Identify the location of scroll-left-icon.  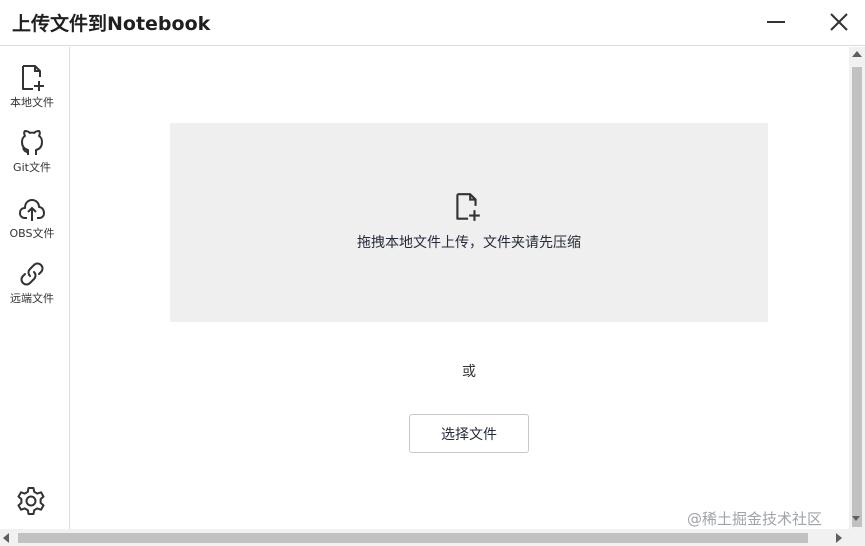
(6, 538).